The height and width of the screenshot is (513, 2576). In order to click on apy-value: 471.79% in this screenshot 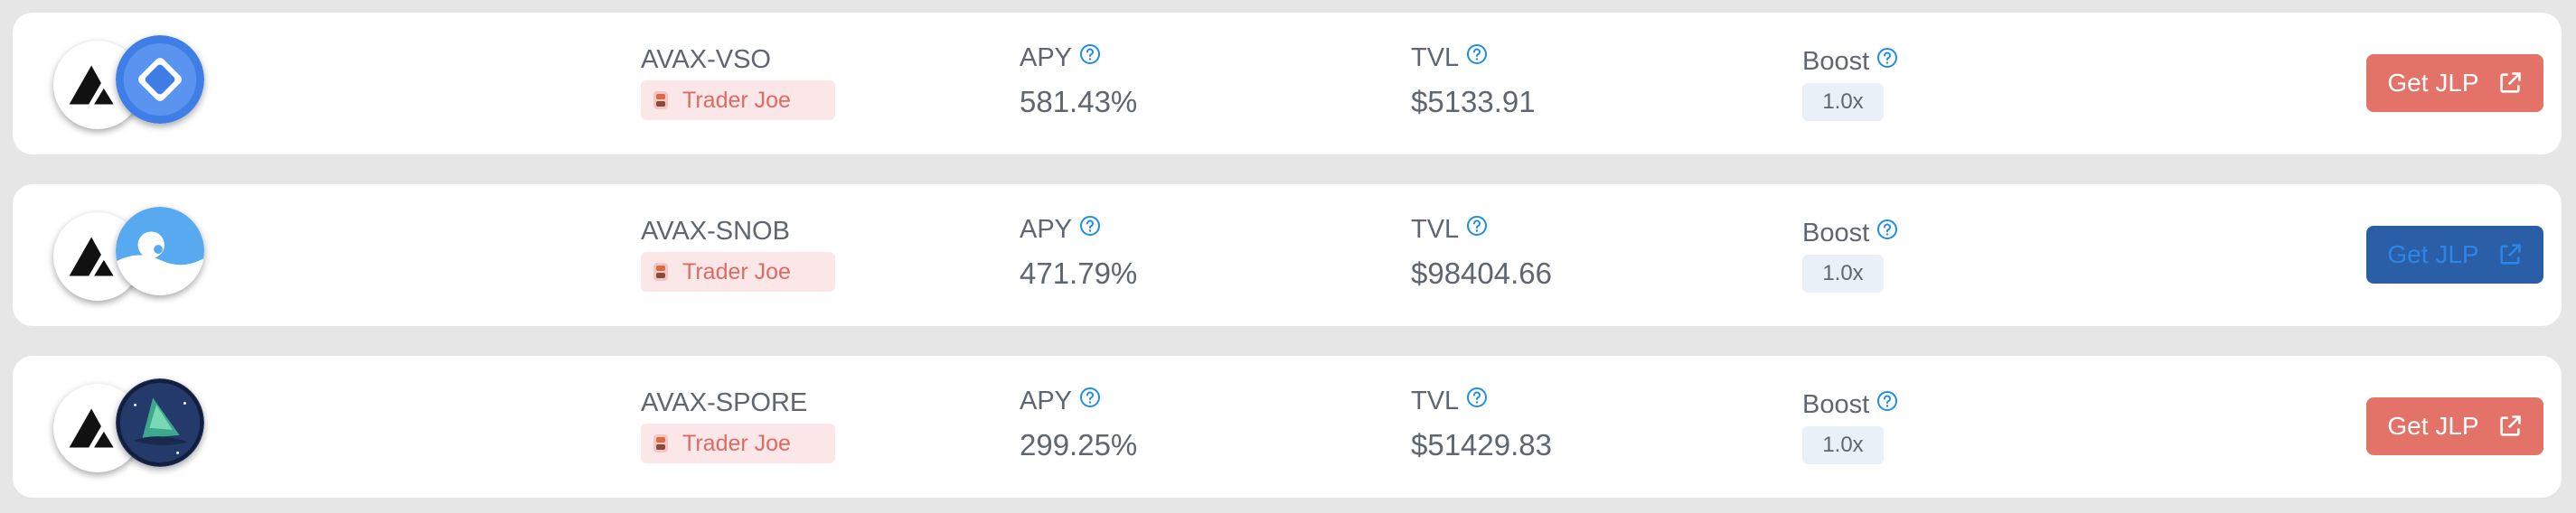, I will do `click(1079, 273)`.